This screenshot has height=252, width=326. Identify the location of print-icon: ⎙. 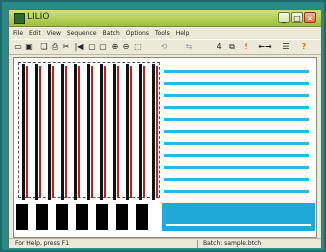
(55, 47).